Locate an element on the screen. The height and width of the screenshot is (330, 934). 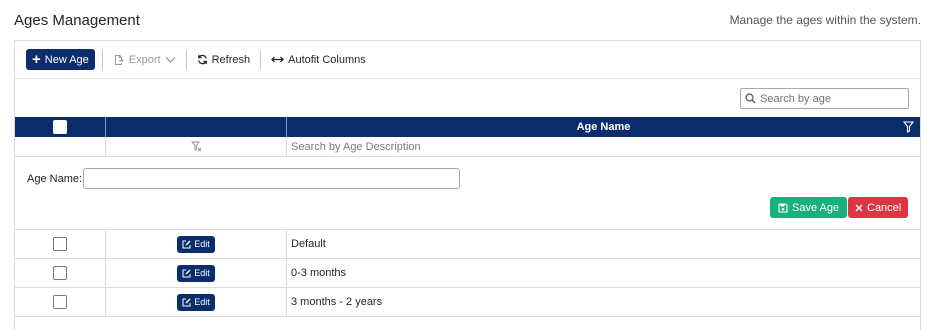
table-row: Edit 0-3 months is located at coordinates (467, 273).